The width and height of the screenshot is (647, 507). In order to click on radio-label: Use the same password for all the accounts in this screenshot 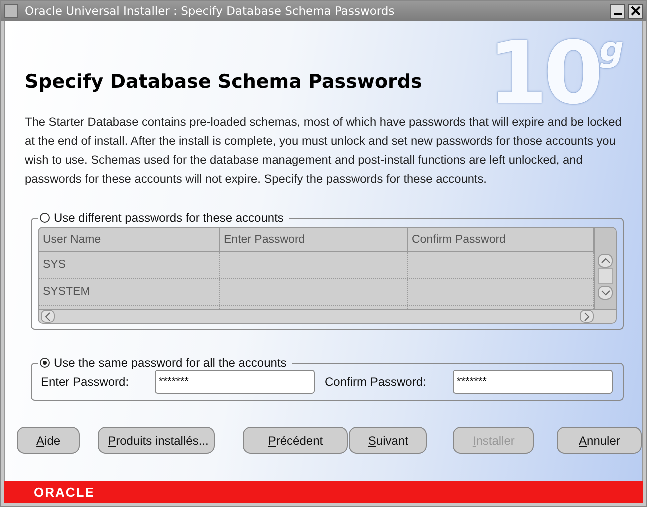, I will do `click(170, 363)`.